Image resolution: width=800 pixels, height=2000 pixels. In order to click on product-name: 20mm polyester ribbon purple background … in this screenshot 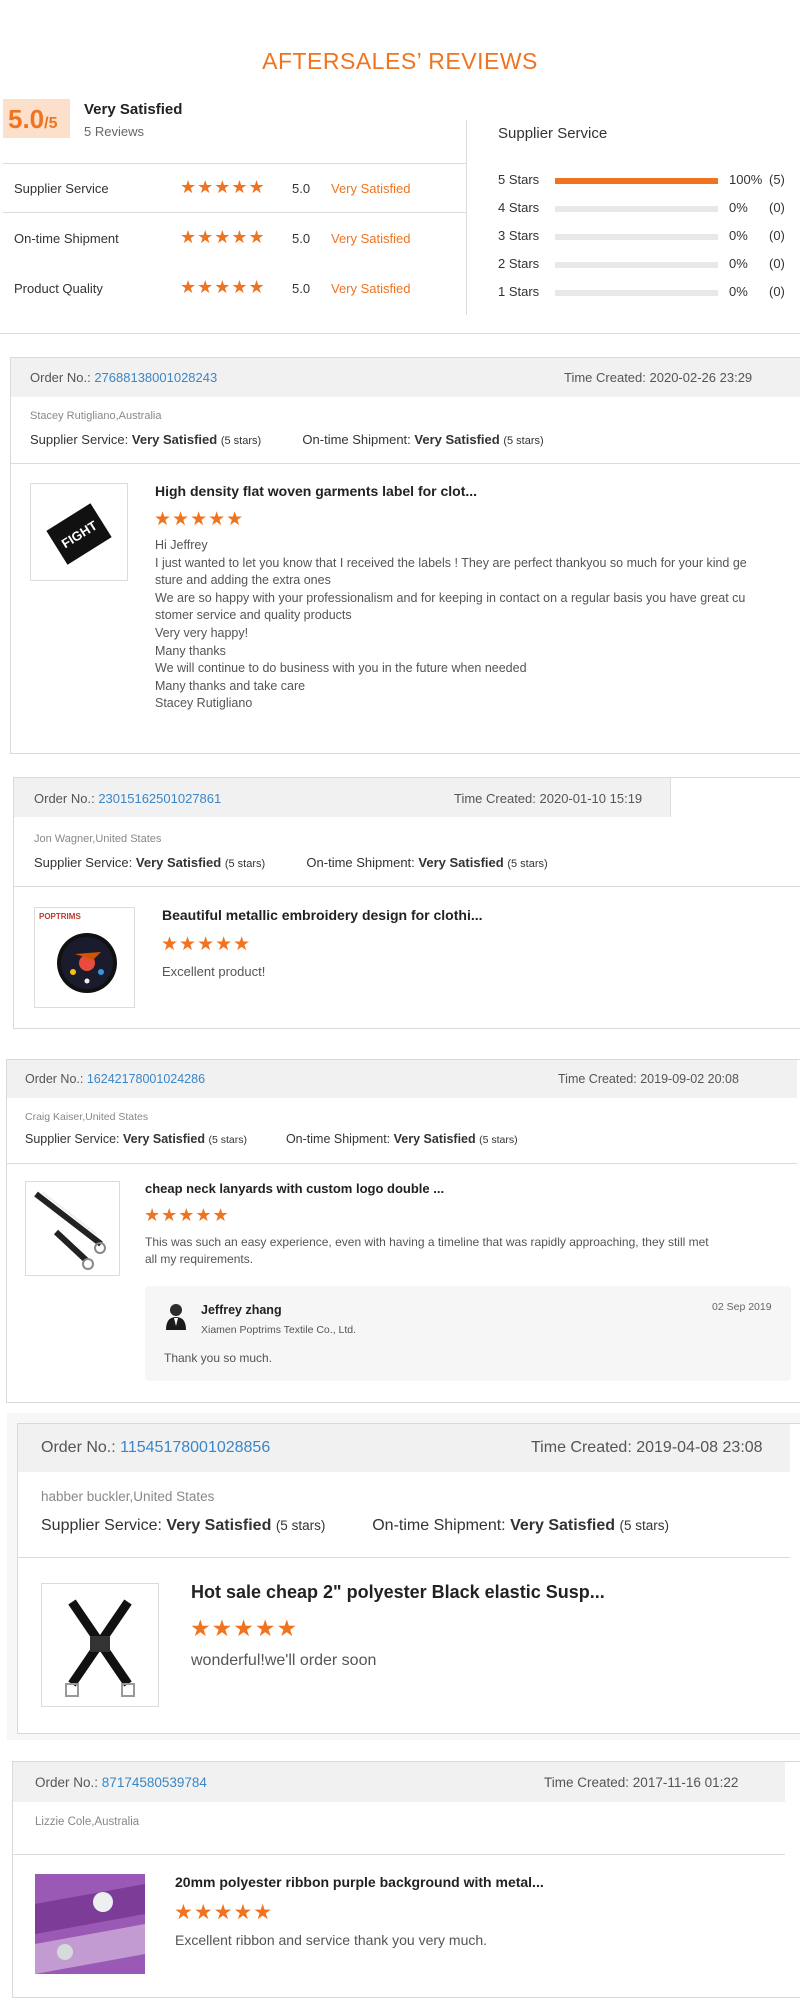, I will do `click(359, 1882)`.